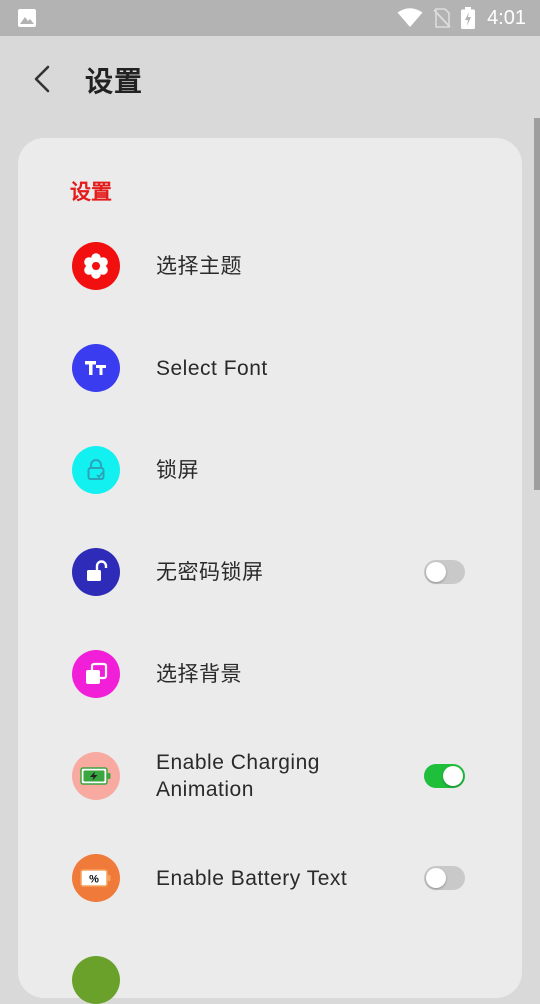 The height and width of the screenshot is (1004, 540). Describe the element at coordinates (114, 81) in the screenshot. I see `page-title: 设置` at that location.